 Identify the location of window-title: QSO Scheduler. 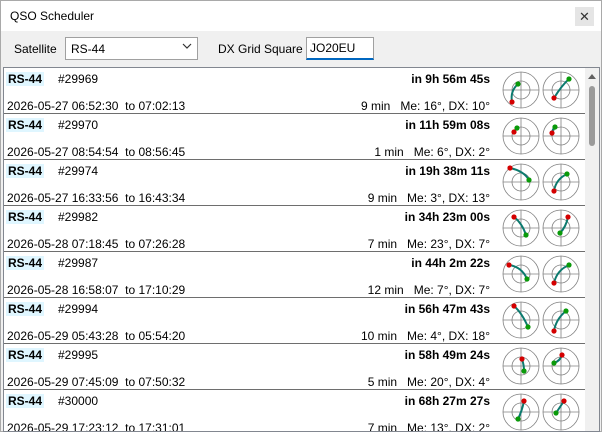
(52, 16).